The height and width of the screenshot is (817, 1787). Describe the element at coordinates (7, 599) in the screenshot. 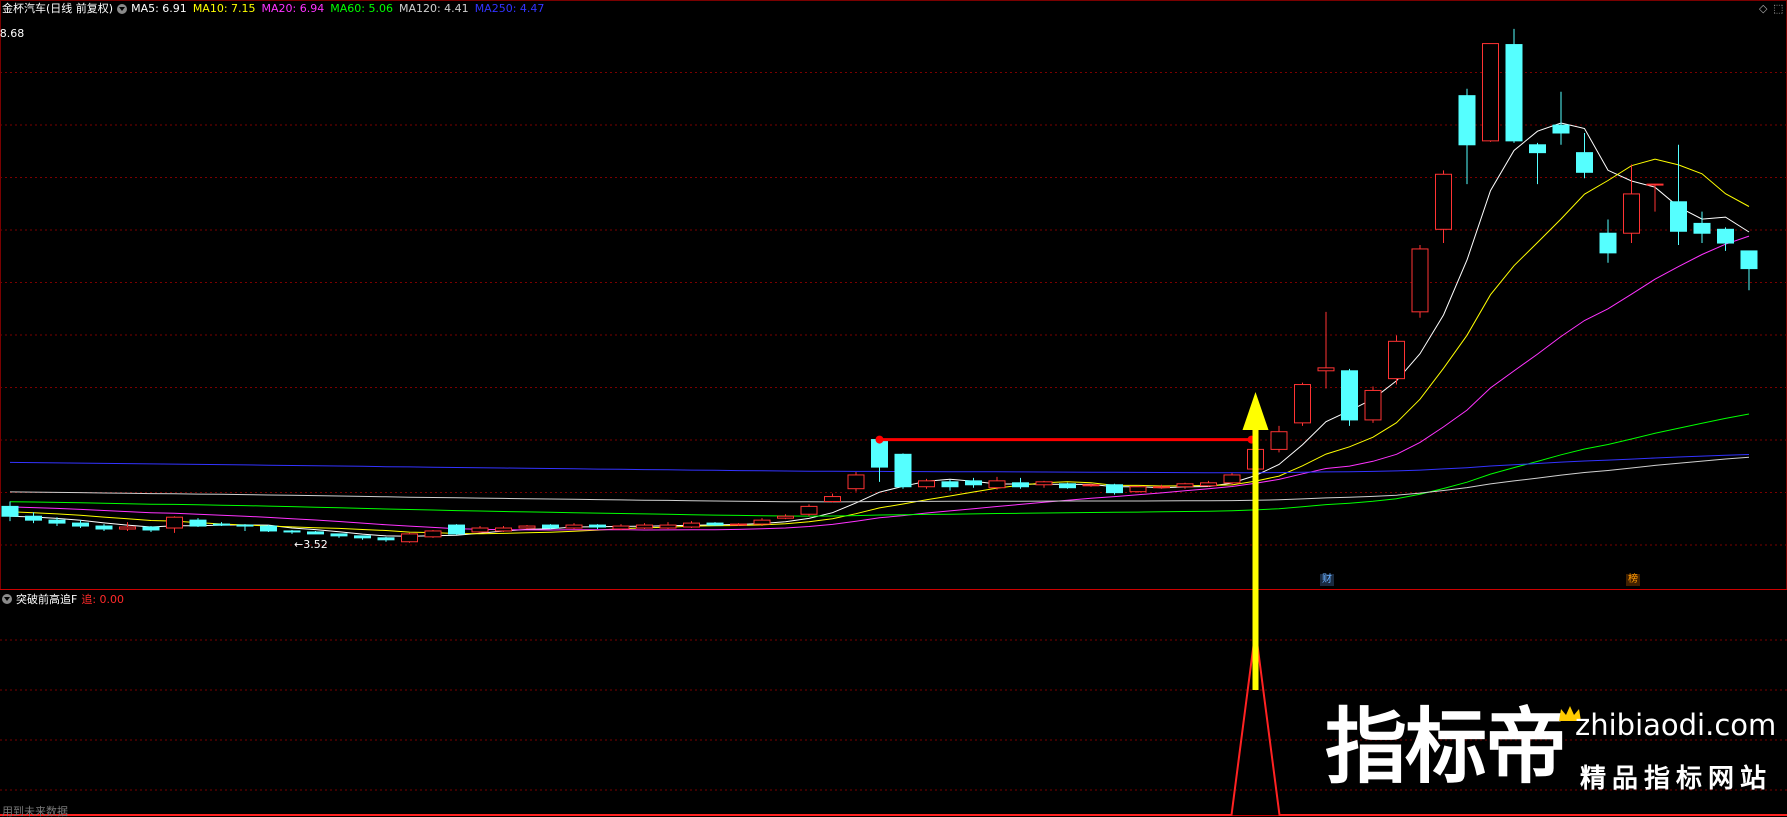

I see `indicator-toggle-icon` at that location.